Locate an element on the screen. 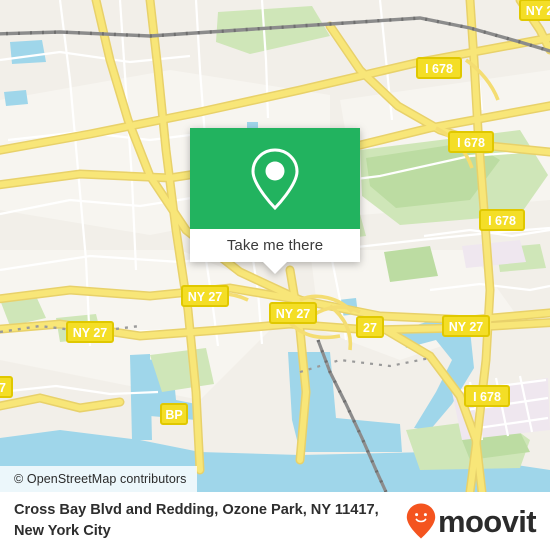  shield-27-edge-left: 27 is located at coordinates (6, 387).